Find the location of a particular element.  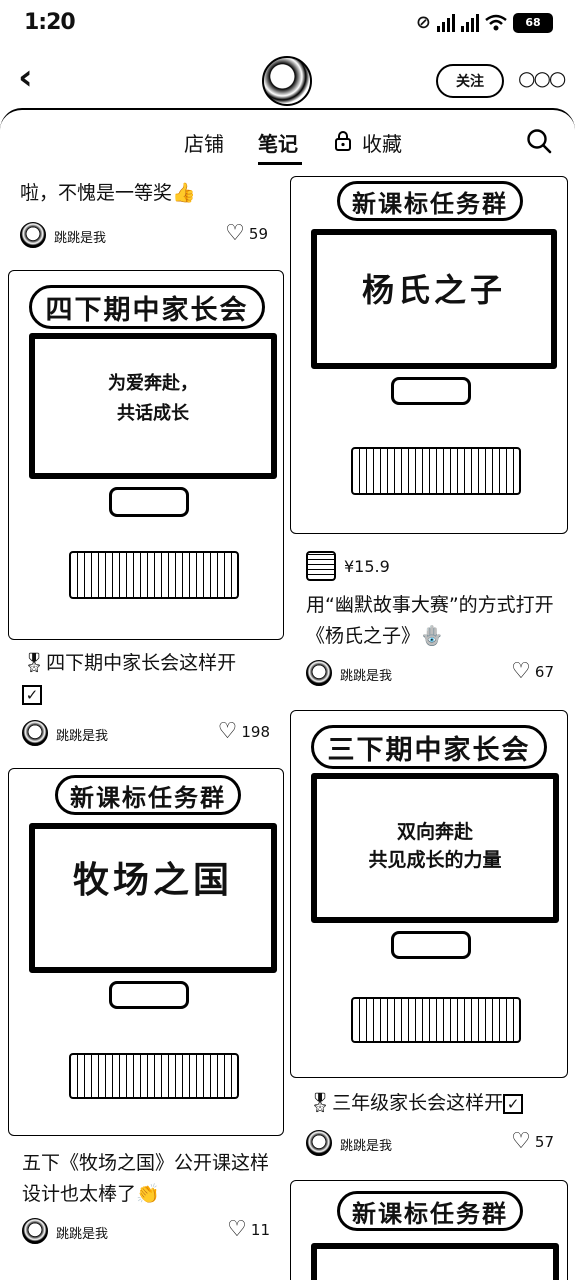

like-button: ♡ 198 is located at coordinates (243, 731).